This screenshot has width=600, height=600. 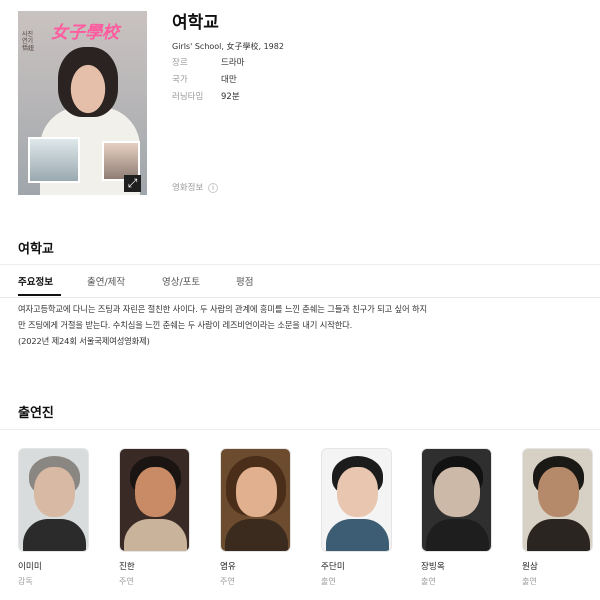 What do you see at coordinates (282, 64) in the screenshot?
I see `detail-genre: 장르 드라마` at bounding box center [282, 64].